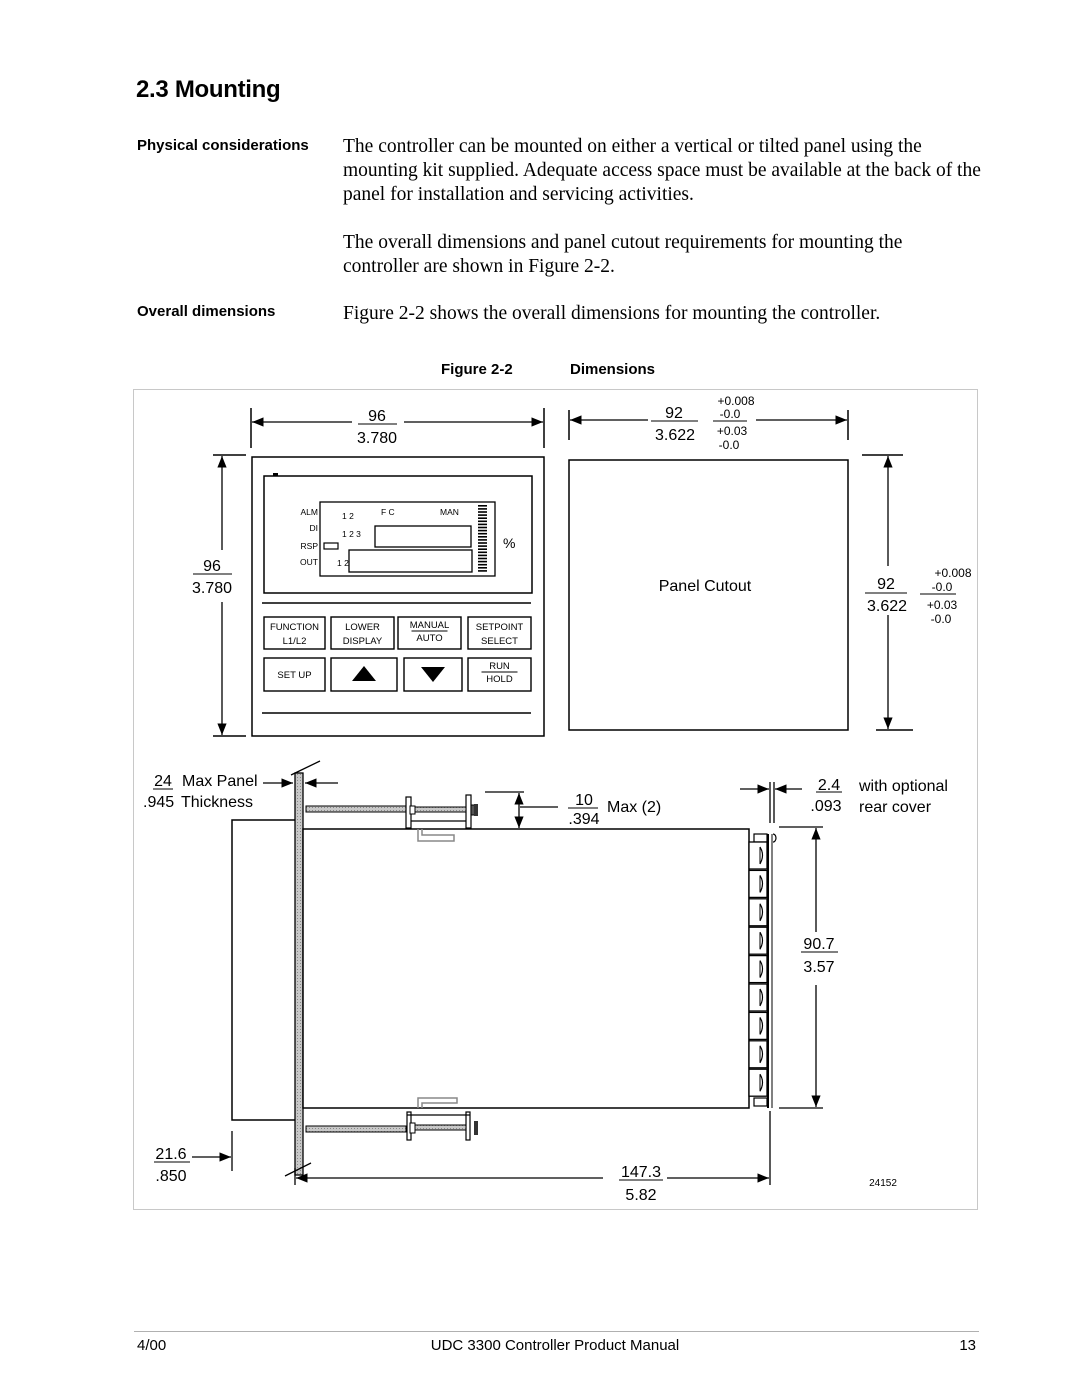 The image size is (1080, 1397). I want to click on key-label-bottom: L1/L2, so click(295, 641).